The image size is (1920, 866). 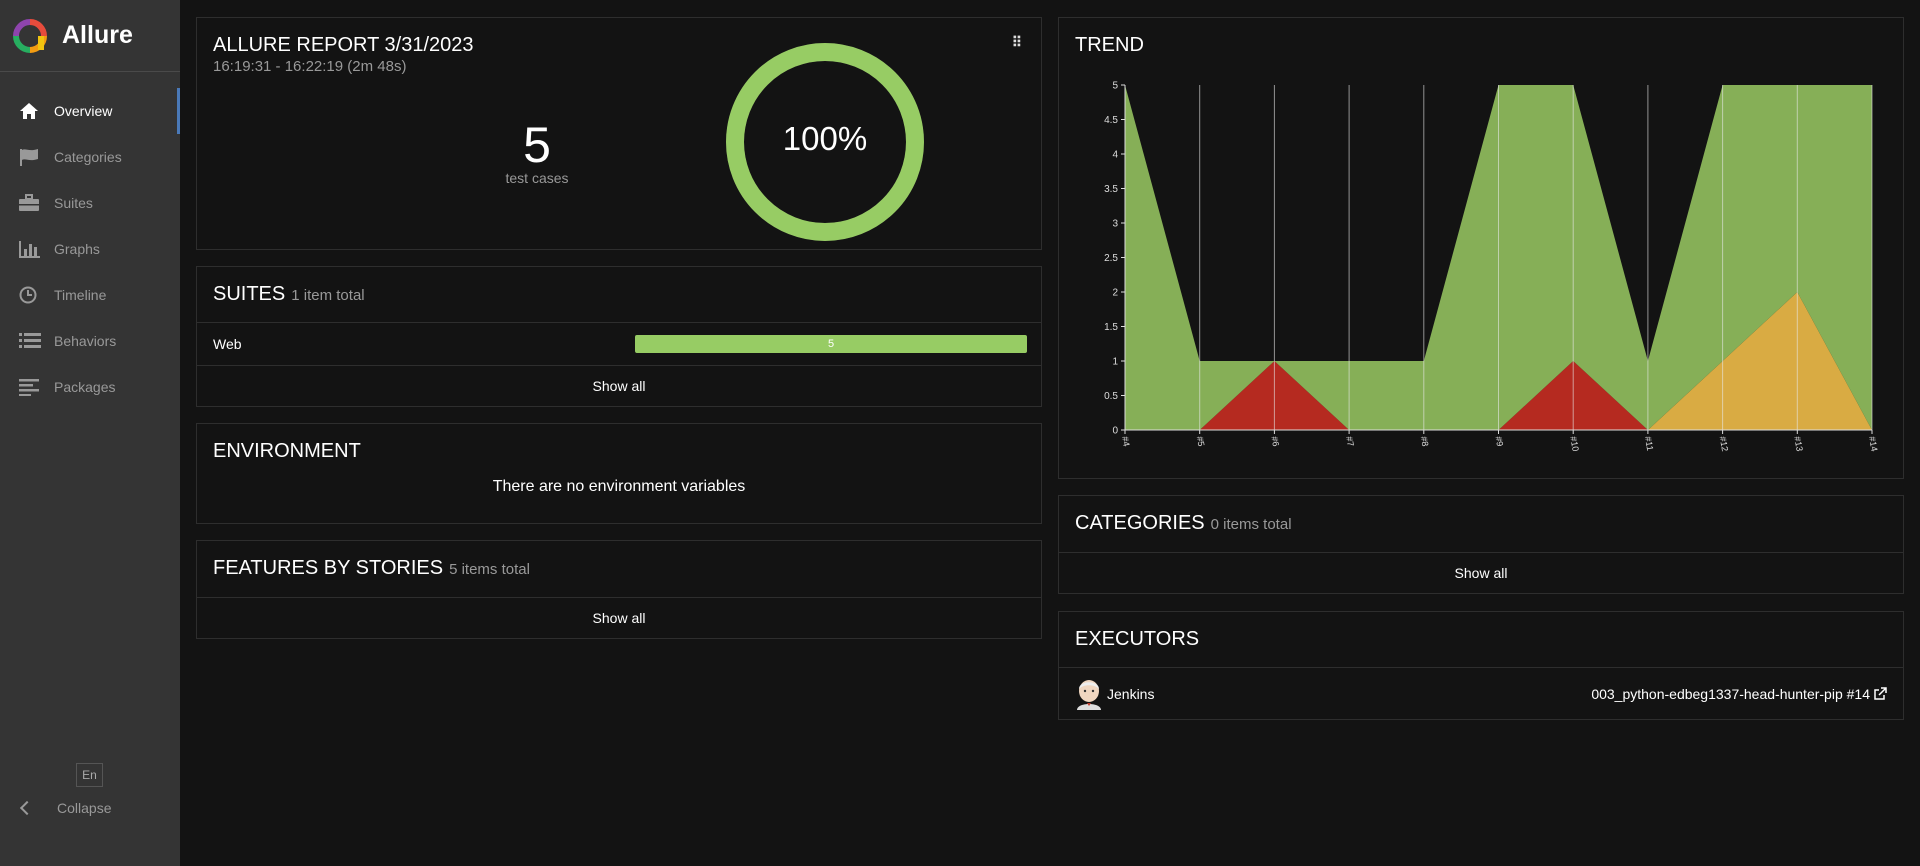 I want to click on categories-title: CATEGORIES, so click(x=1140, y=523).